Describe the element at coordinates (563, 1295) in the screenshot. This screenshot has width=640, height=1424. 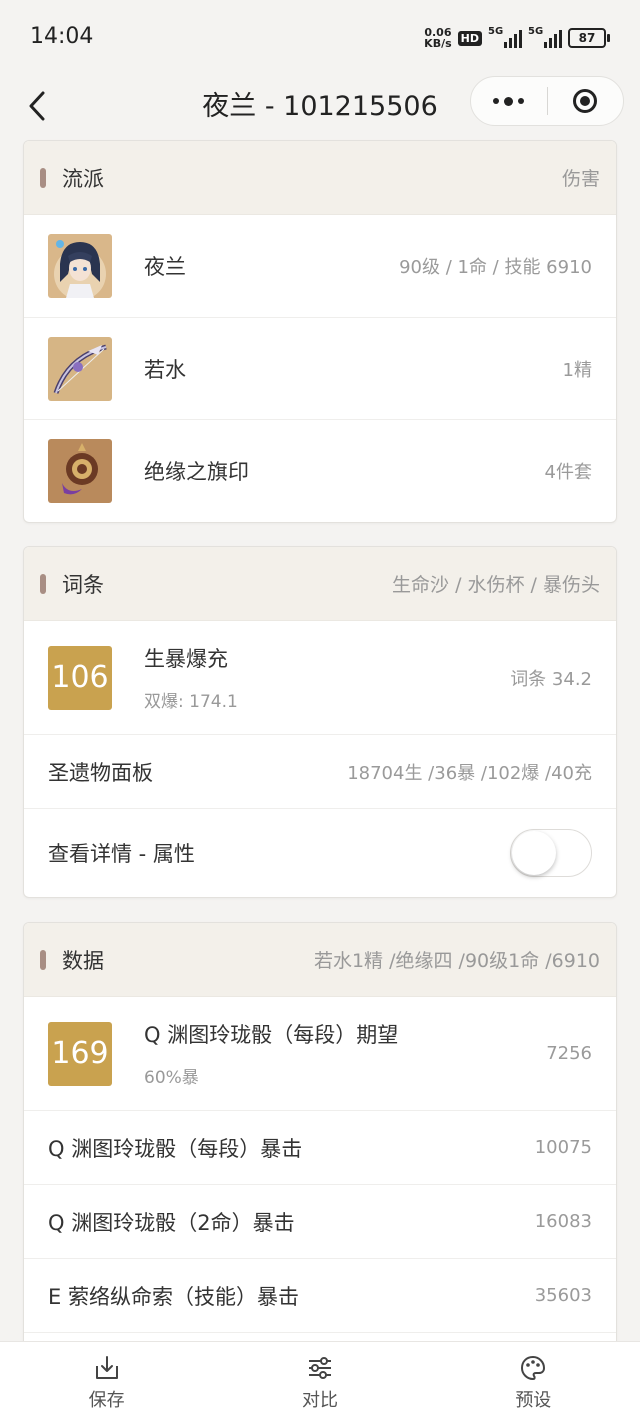
I see `damage-value: 35603` at that location.